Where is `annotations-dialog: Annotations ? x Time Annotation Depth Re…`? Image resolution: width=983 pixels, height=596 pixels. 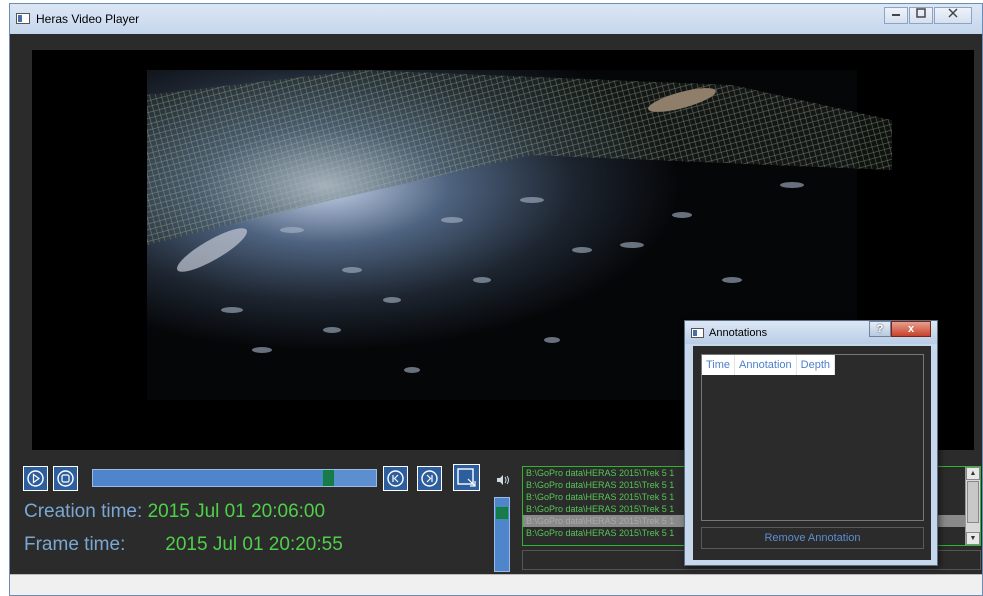 annotations-dialog: Annotations ? x Time Annotation Depth Re… is located at coordinates (811, 443).